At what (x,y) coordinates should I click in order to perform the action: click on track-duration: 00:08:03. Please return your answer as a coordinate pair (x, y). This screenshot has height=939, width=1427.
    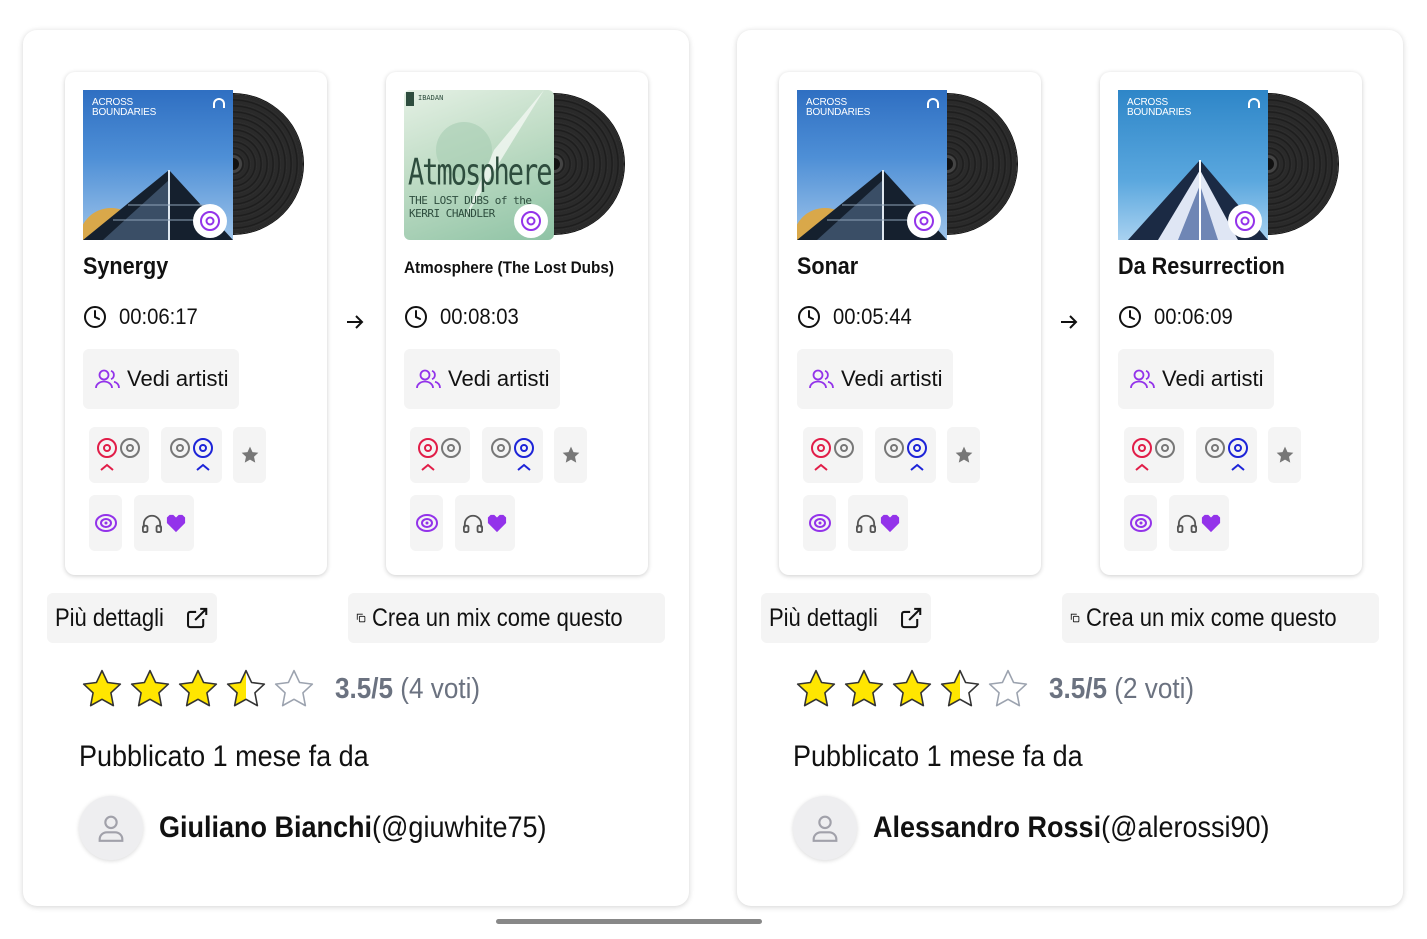
    Looking at the image, I should click on (465, 317).